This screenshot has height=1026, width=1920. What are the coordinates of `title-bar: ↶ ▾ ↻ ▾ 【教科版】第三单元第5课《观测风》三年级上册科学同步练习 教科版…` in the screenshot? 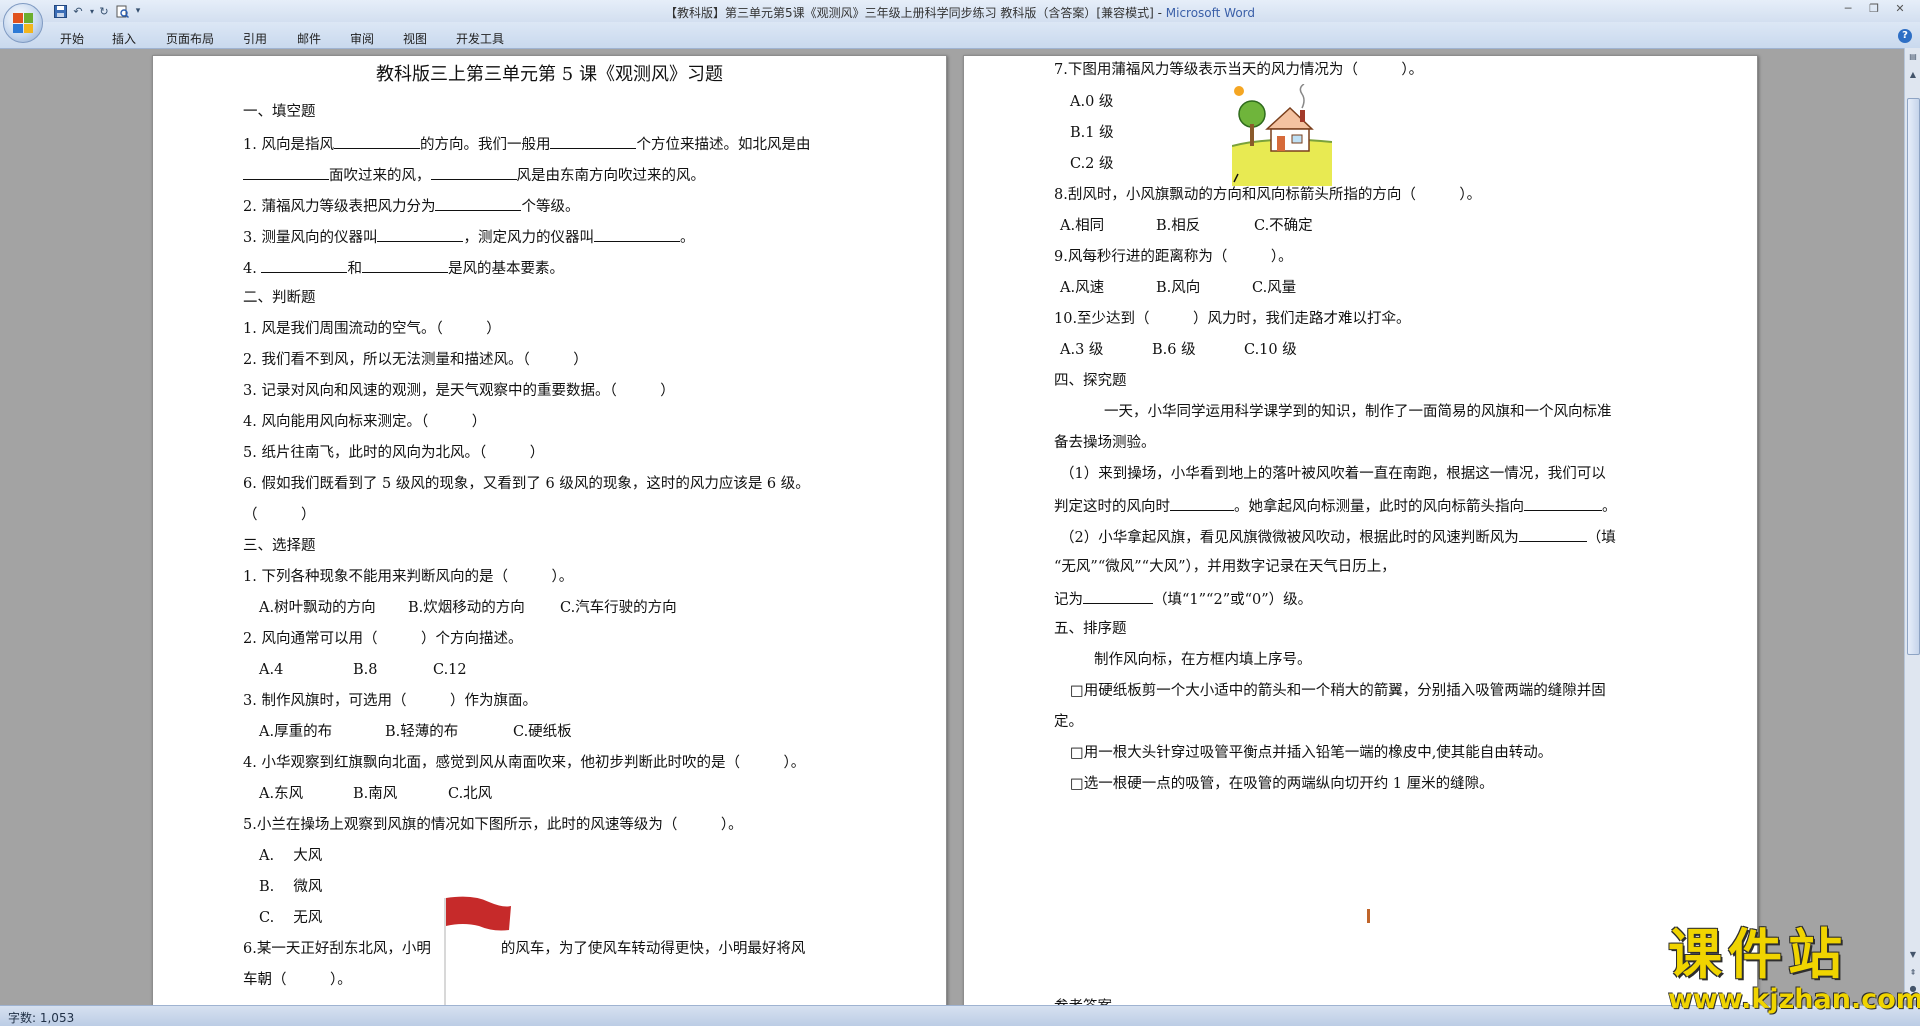 It's located at (960, 11).